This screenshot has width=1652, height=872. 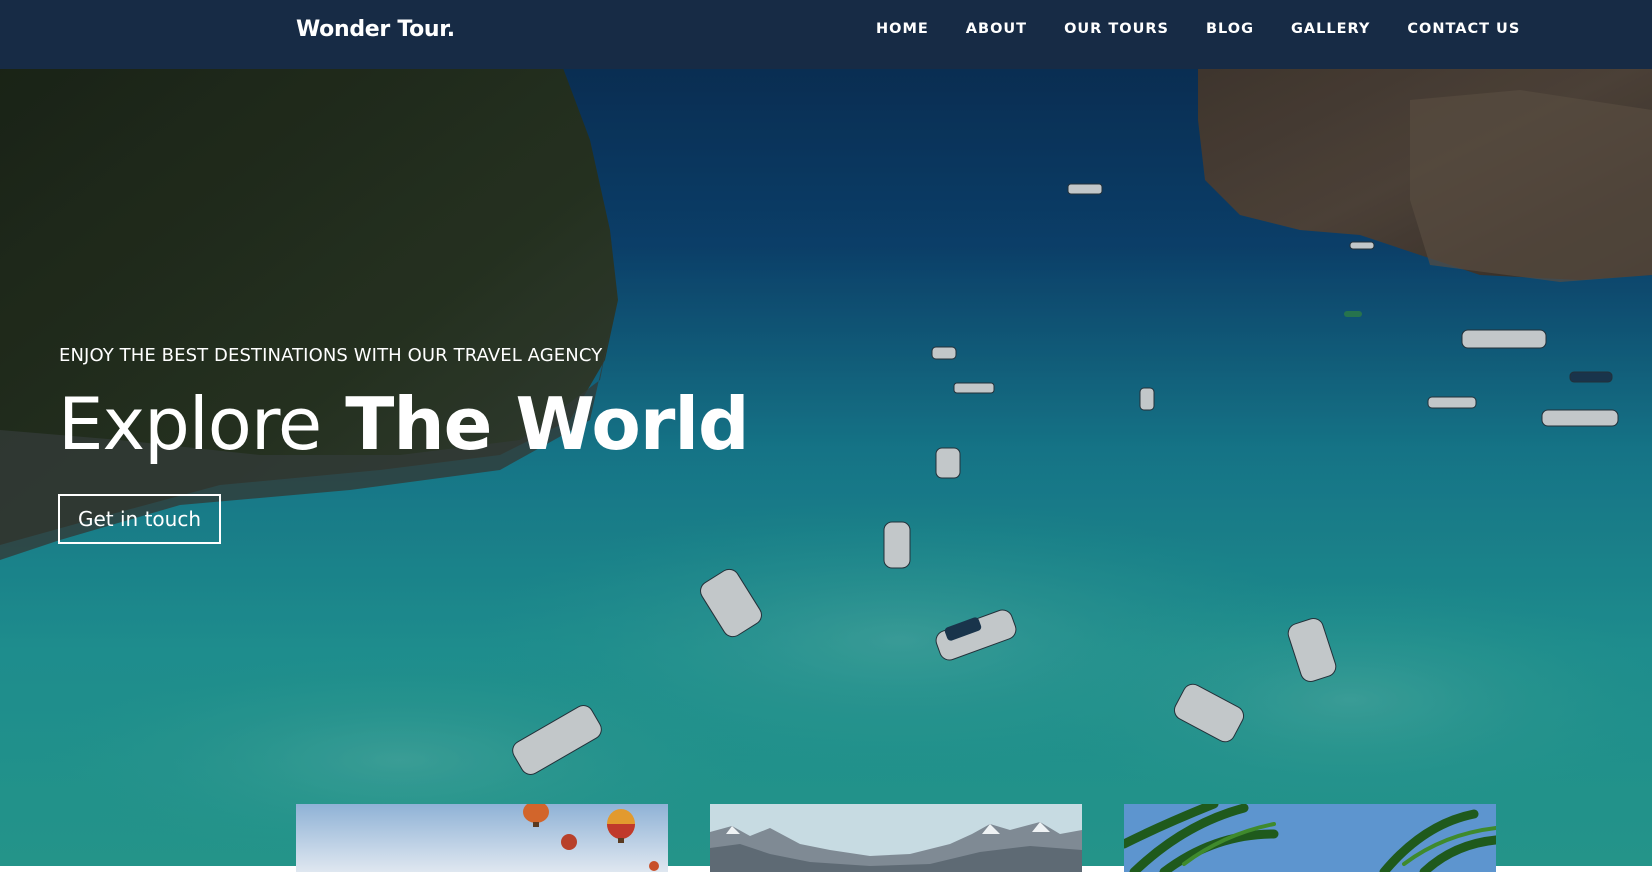 I want to click on hot-air-balloon-image, so click(x=482, y=838).